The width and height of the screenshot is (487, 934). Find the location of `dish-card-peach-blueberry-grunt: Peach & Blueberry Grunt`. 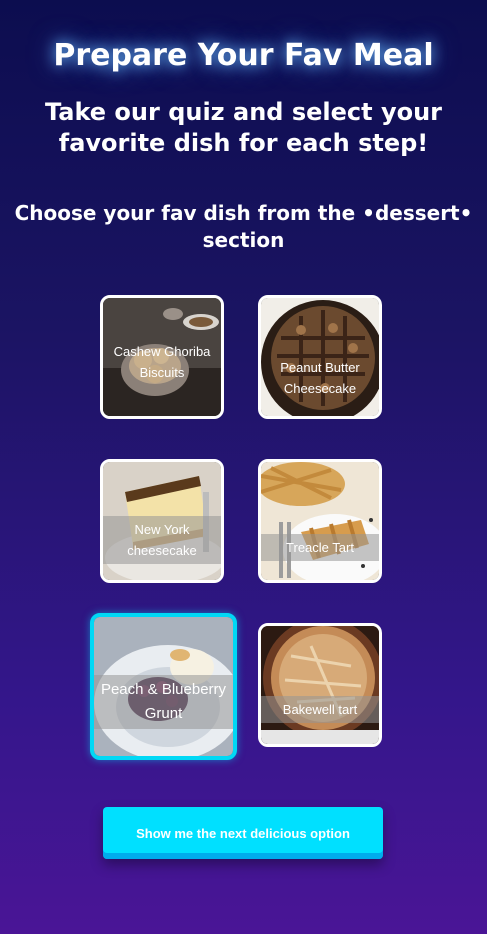

dish-card-peach-blueberry-grunt: Peach & Blueberry Grunt is located at coordinates (163, 686).